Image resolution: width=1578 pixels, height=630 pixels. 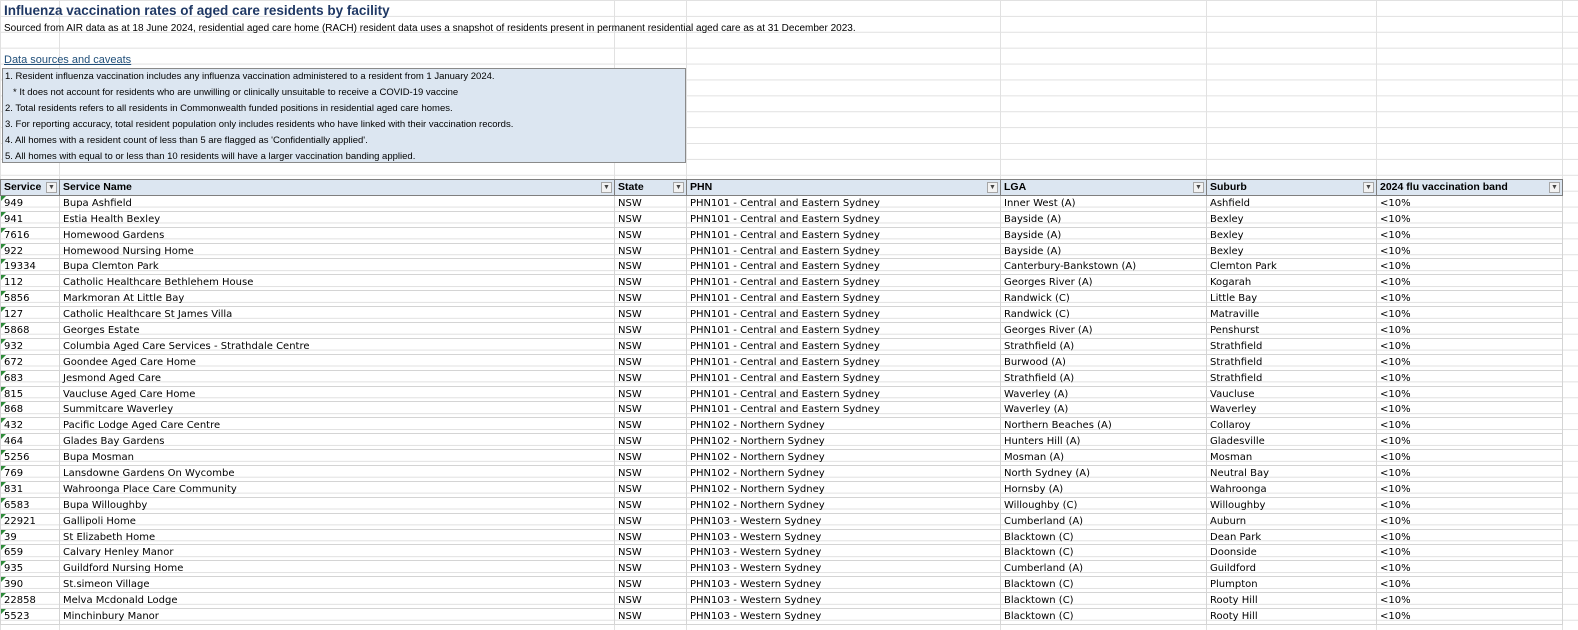 I want to click on service-name-cell: Homewood Nursing Home, so click(x=337, y=251).